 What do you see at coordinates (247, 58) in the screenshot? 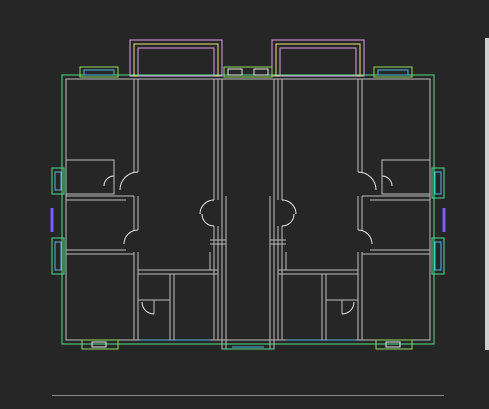
I see `balconies` at bounding box center [247, 58].